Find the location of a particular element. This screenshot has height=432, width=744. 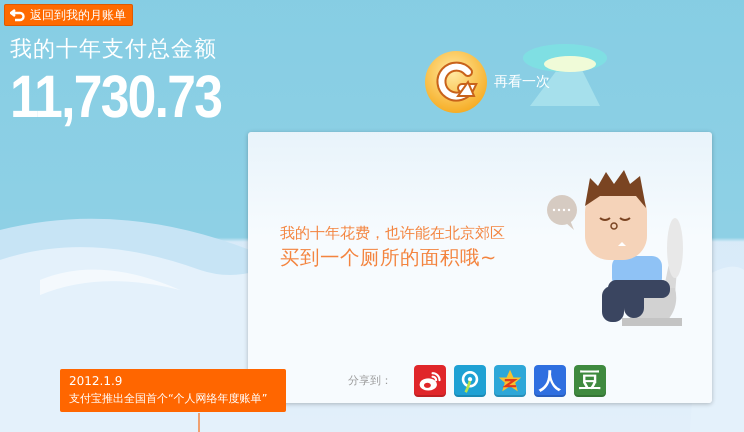

star-icon is located at coordinates (510, 381).